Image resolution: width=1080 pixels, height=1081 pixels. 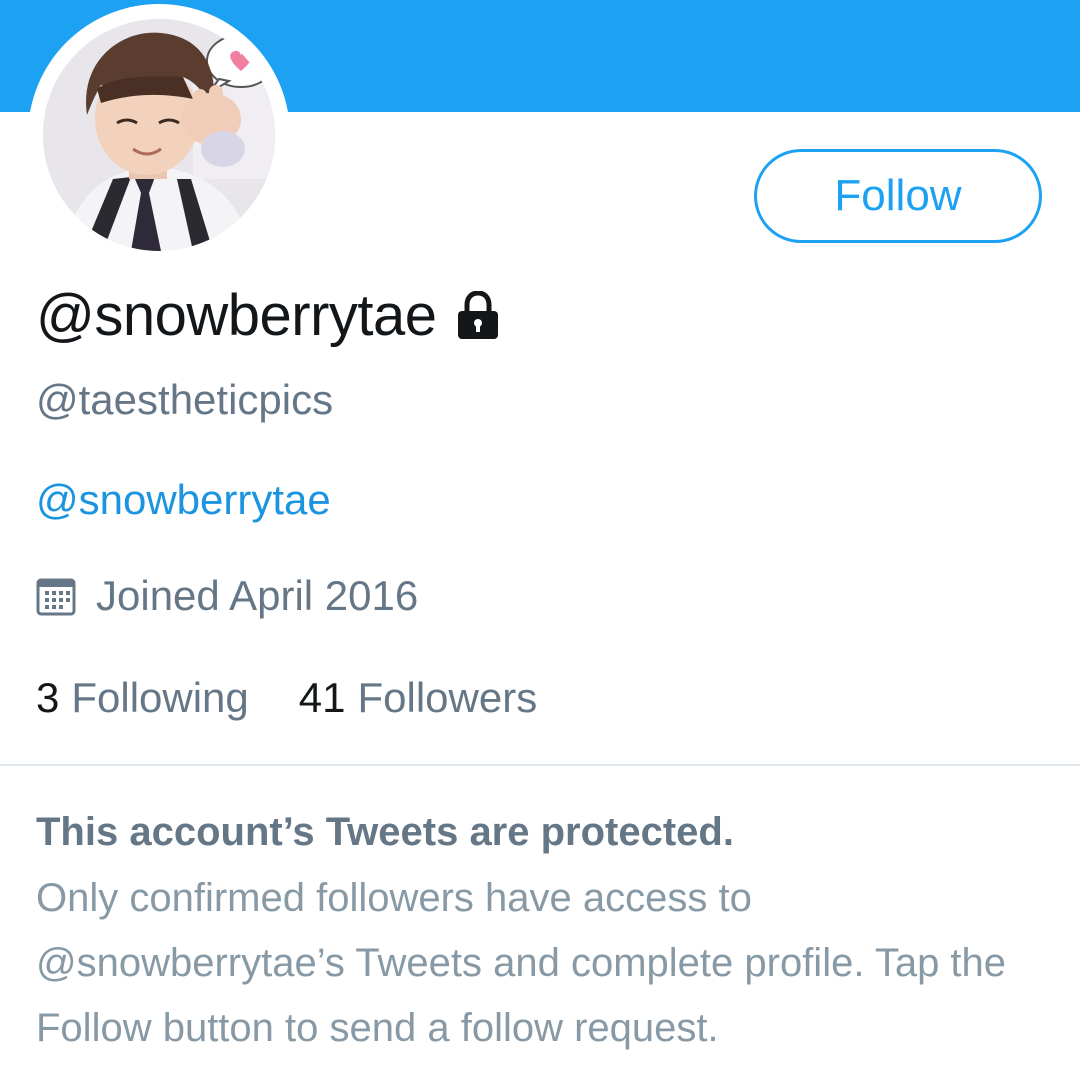 I want to click on following-stat: 3 Following, so click(x=142, y=698).